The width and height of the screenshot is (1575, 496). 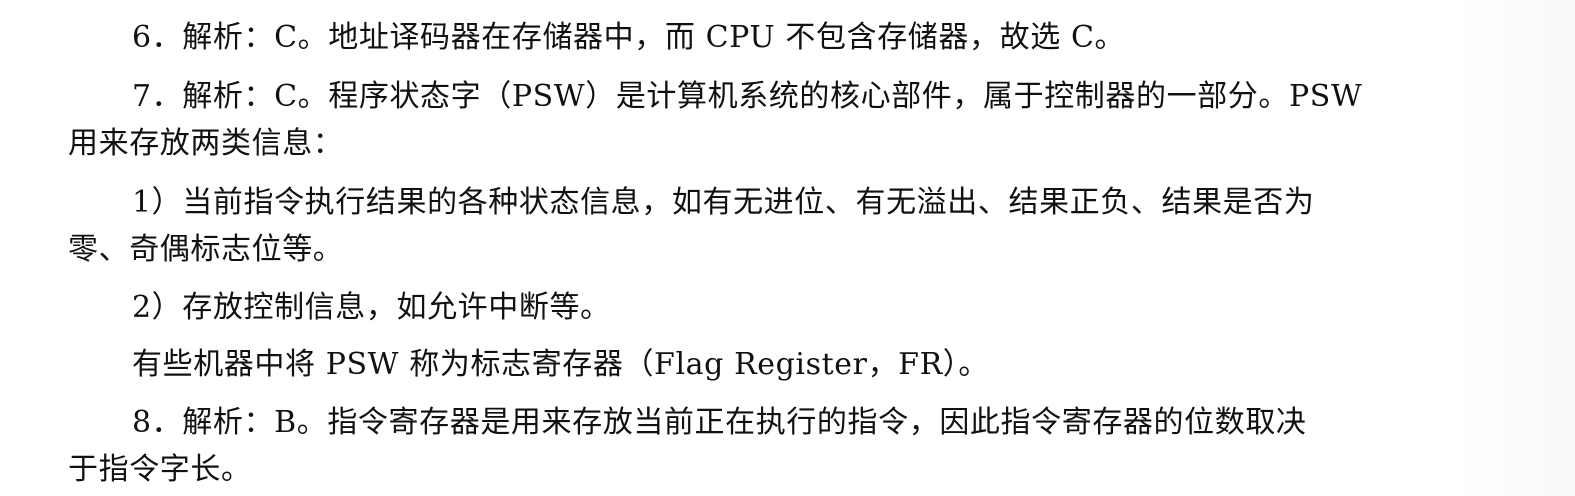 What do you see at coordinates (160, 469) in the screenshot?
I see `answer-8-line-2: 于指令字长。` at bounding box center [160, 469].